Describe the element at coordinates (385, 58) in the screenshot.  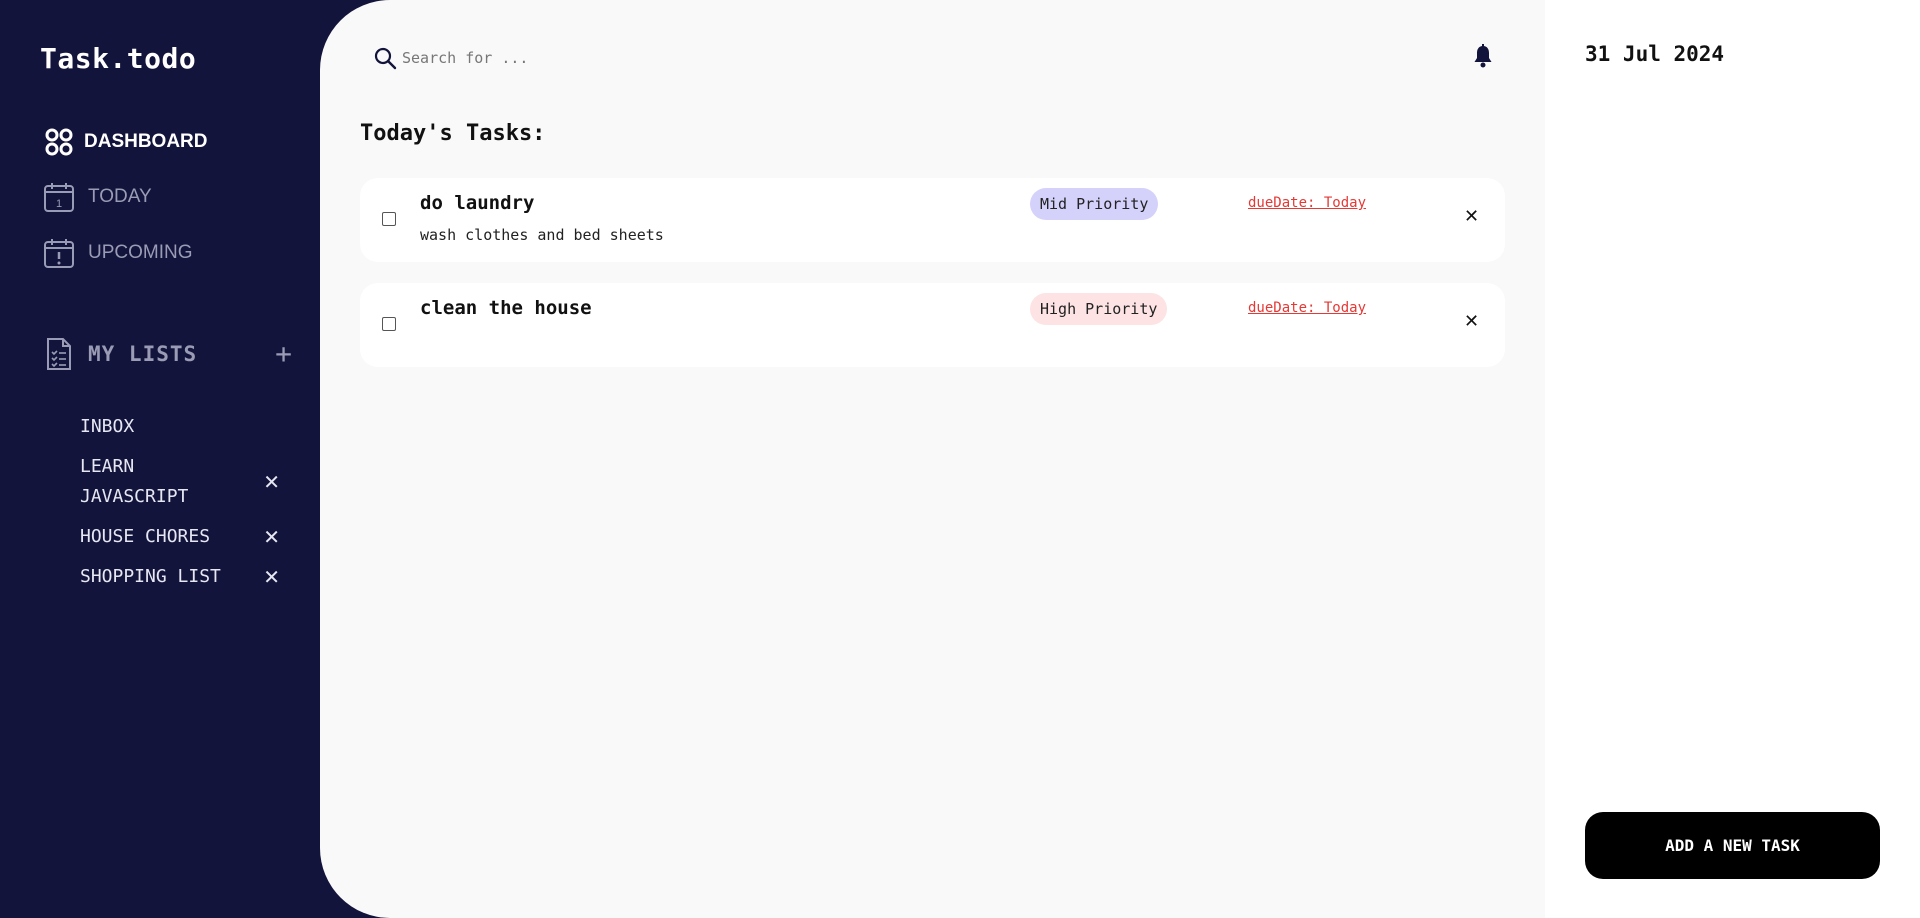
I see `search-icon` at that location.